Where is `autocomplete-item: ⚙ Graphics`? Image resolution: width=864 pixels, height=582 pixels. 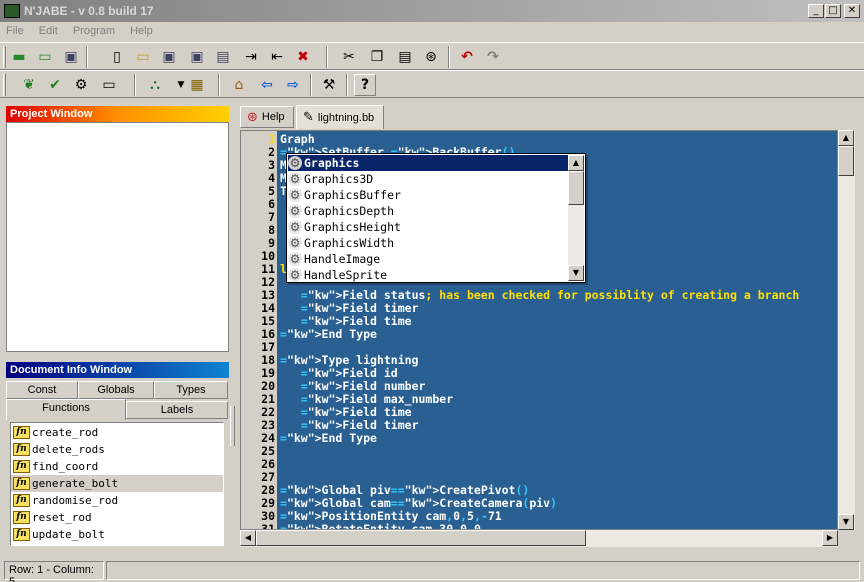
autocomplete-item: ⚙ Graphics is located at coordinates (428, 163).